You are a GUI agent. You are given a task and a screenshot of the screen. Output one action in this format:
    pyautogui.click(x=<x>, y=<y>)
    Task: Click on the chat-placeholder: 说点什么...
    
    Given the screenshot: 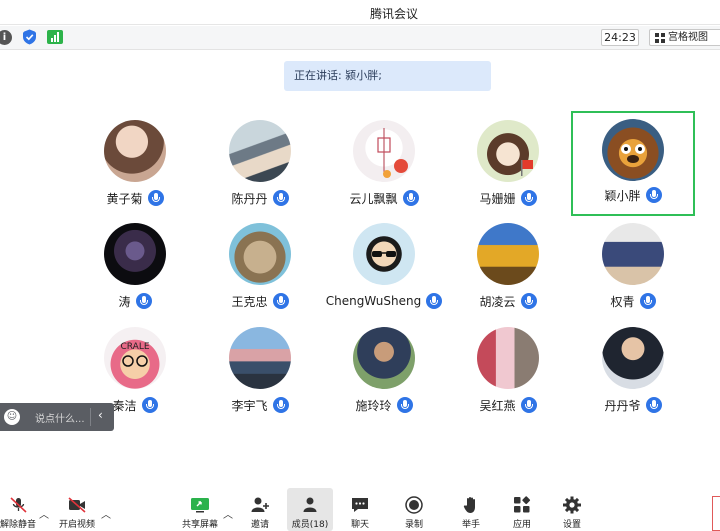 What is the action you would take?
    pyautogui.click(x=60, y=417)
    